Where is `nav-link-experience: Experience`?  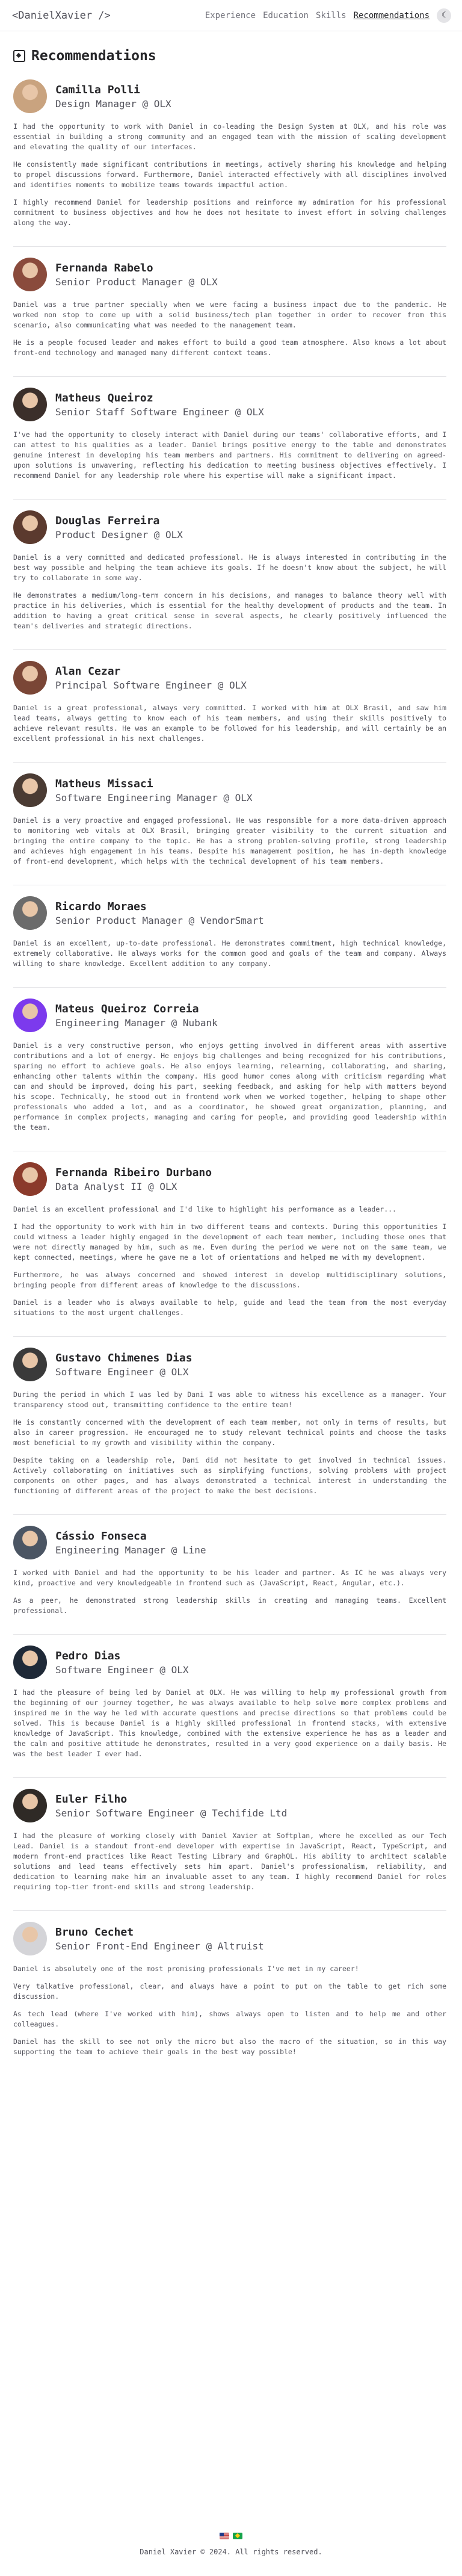 nav-link-experience: Experience is located at coordinates (231, 15).